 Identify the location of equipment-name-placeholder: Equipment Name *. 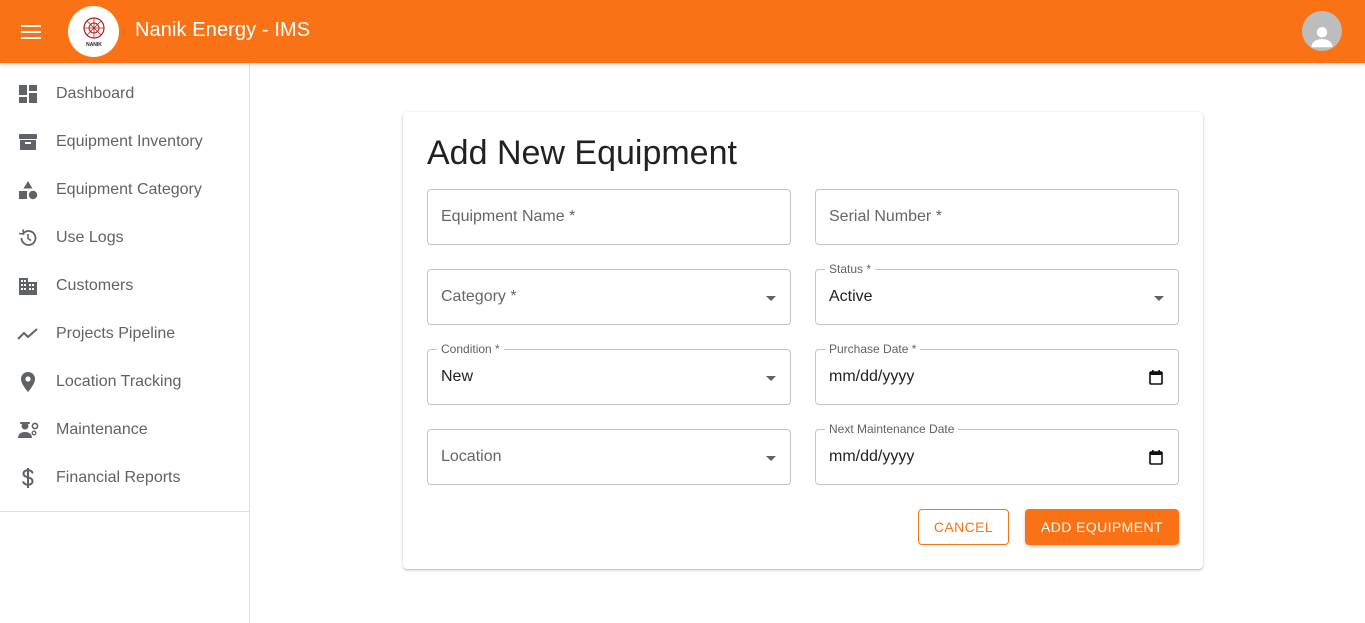
(508, 216).